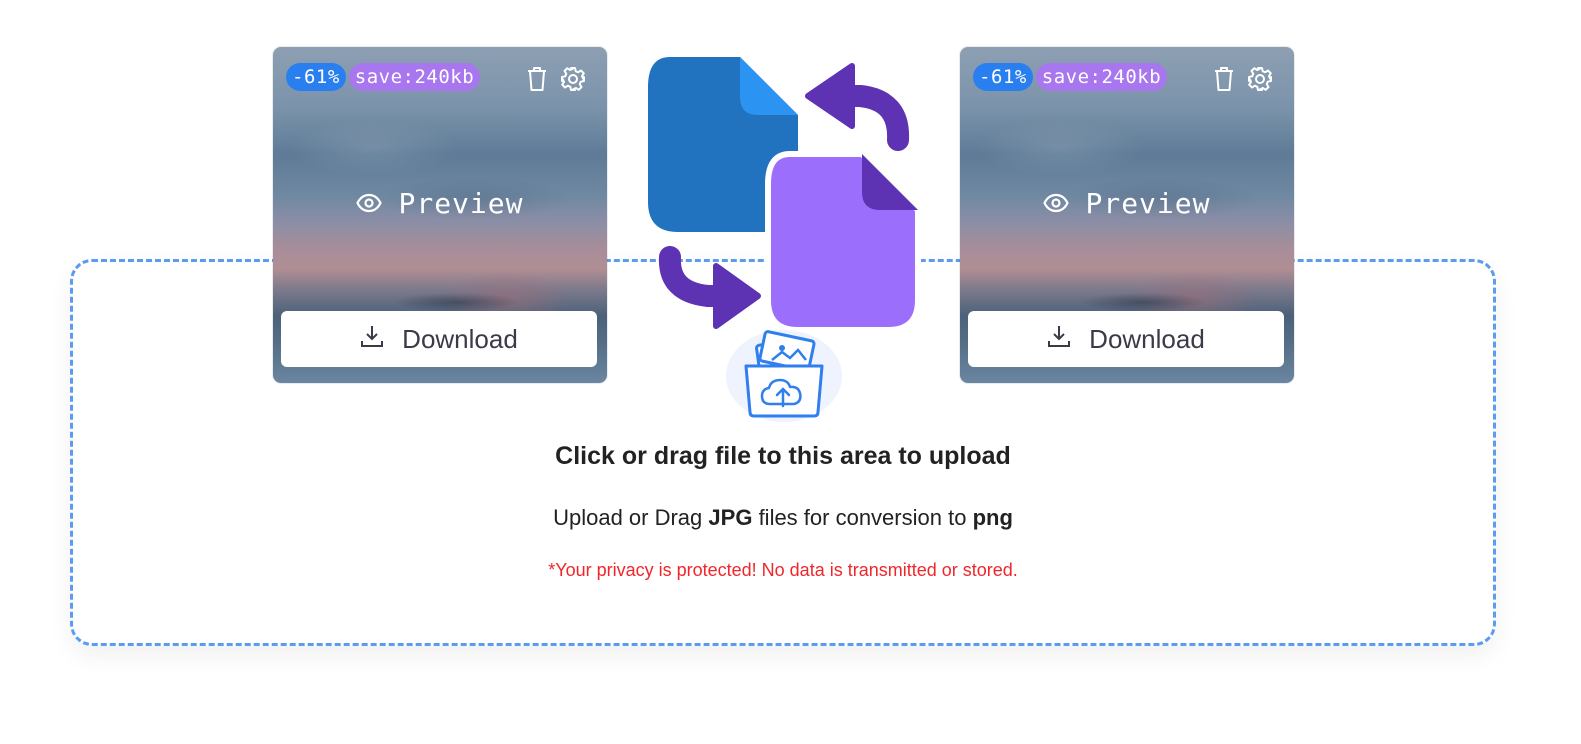  I want to click on subtitle-middle: files for conversion to, so click(862, 517).